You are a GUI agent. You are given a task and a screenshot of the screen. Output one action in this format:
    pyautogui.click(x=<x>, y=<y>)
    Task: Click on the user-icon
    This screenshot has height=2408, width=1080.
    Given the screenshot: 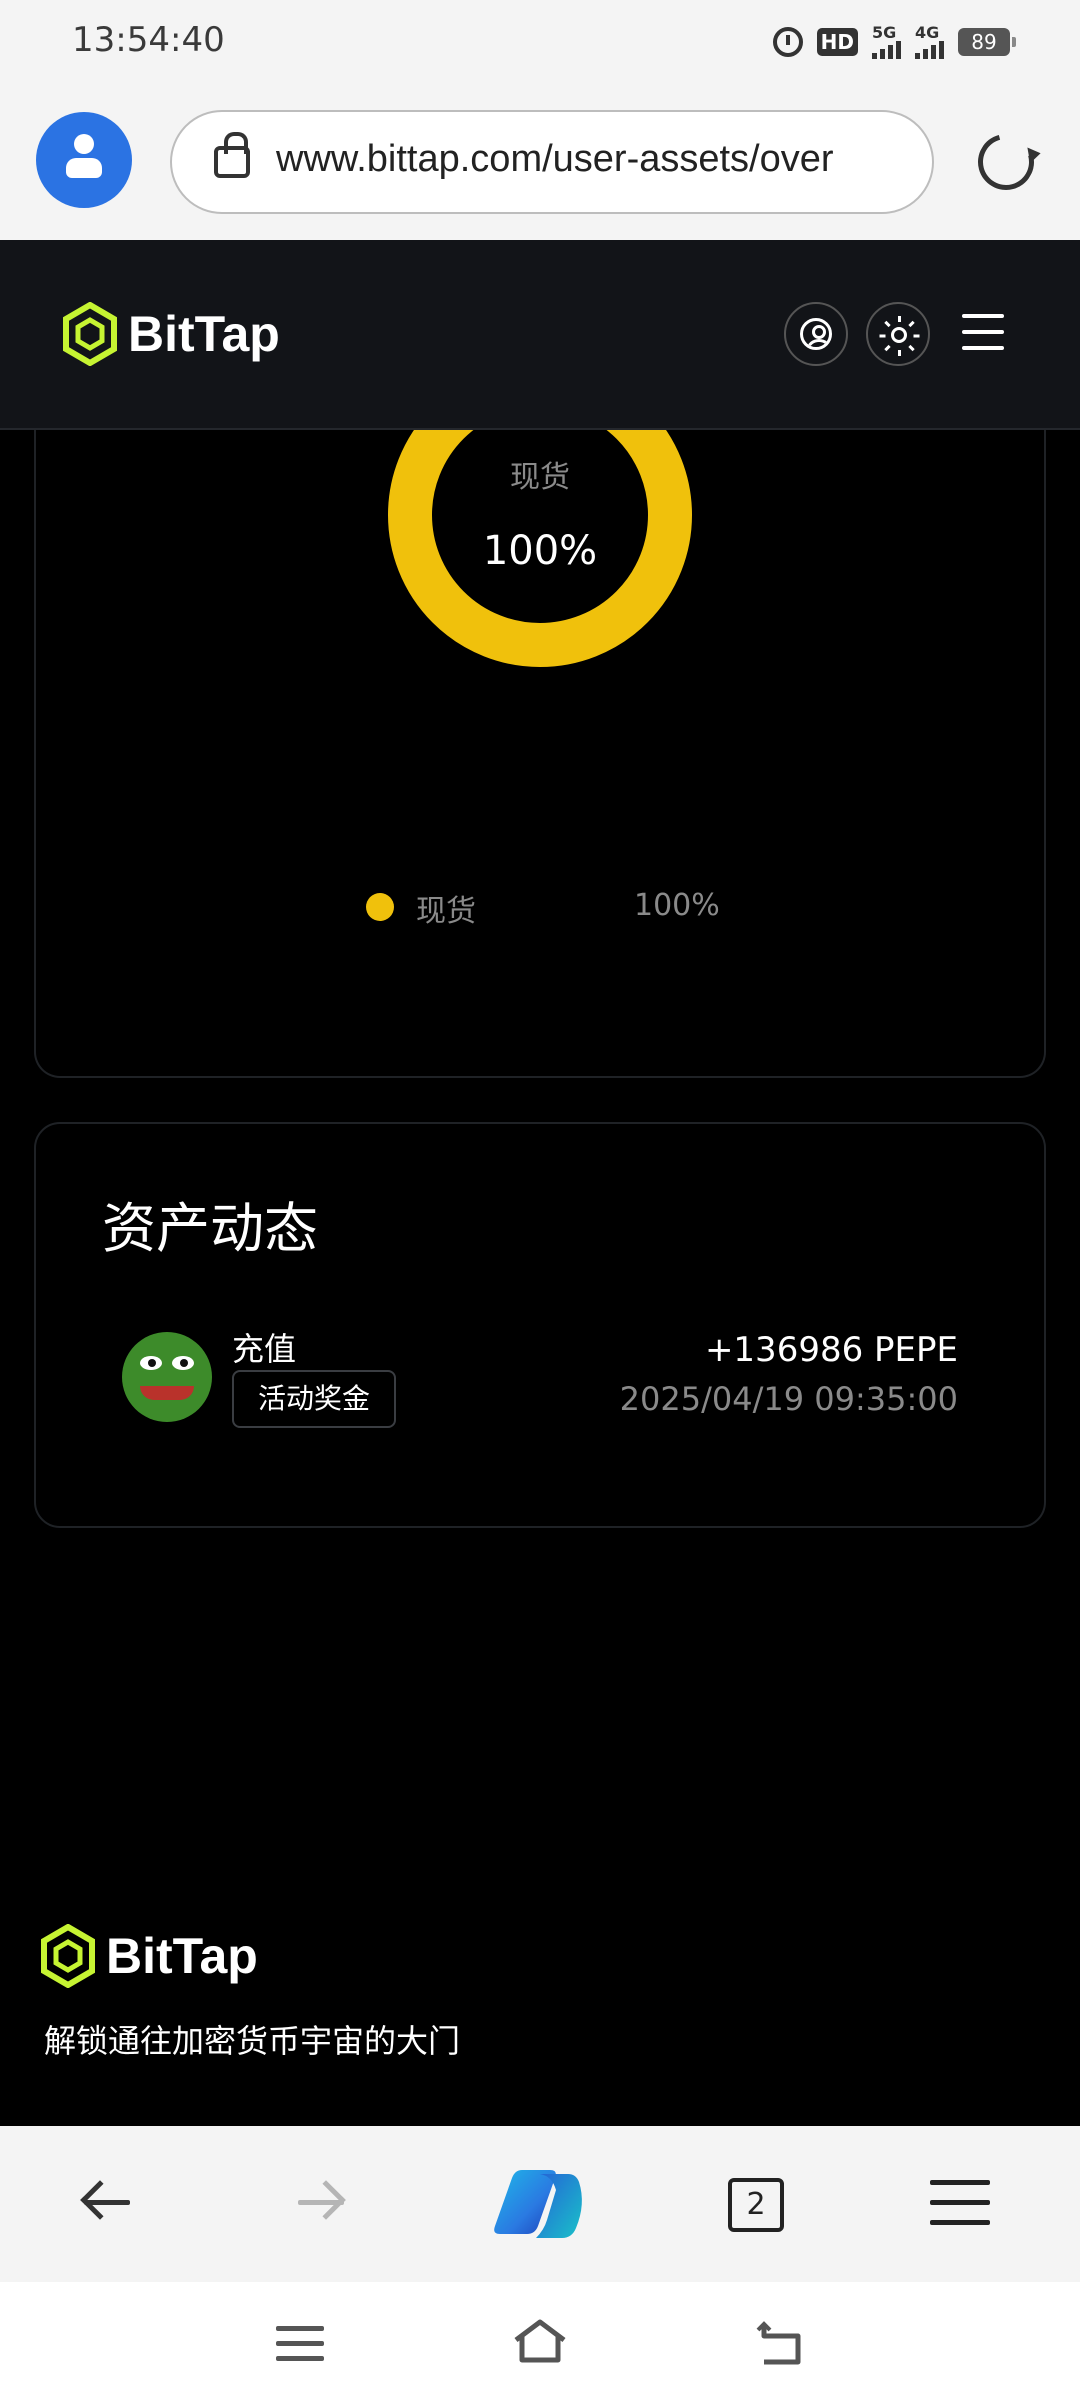 What is the action you would take?
    pyautogui.click(x=816, y=334)
    